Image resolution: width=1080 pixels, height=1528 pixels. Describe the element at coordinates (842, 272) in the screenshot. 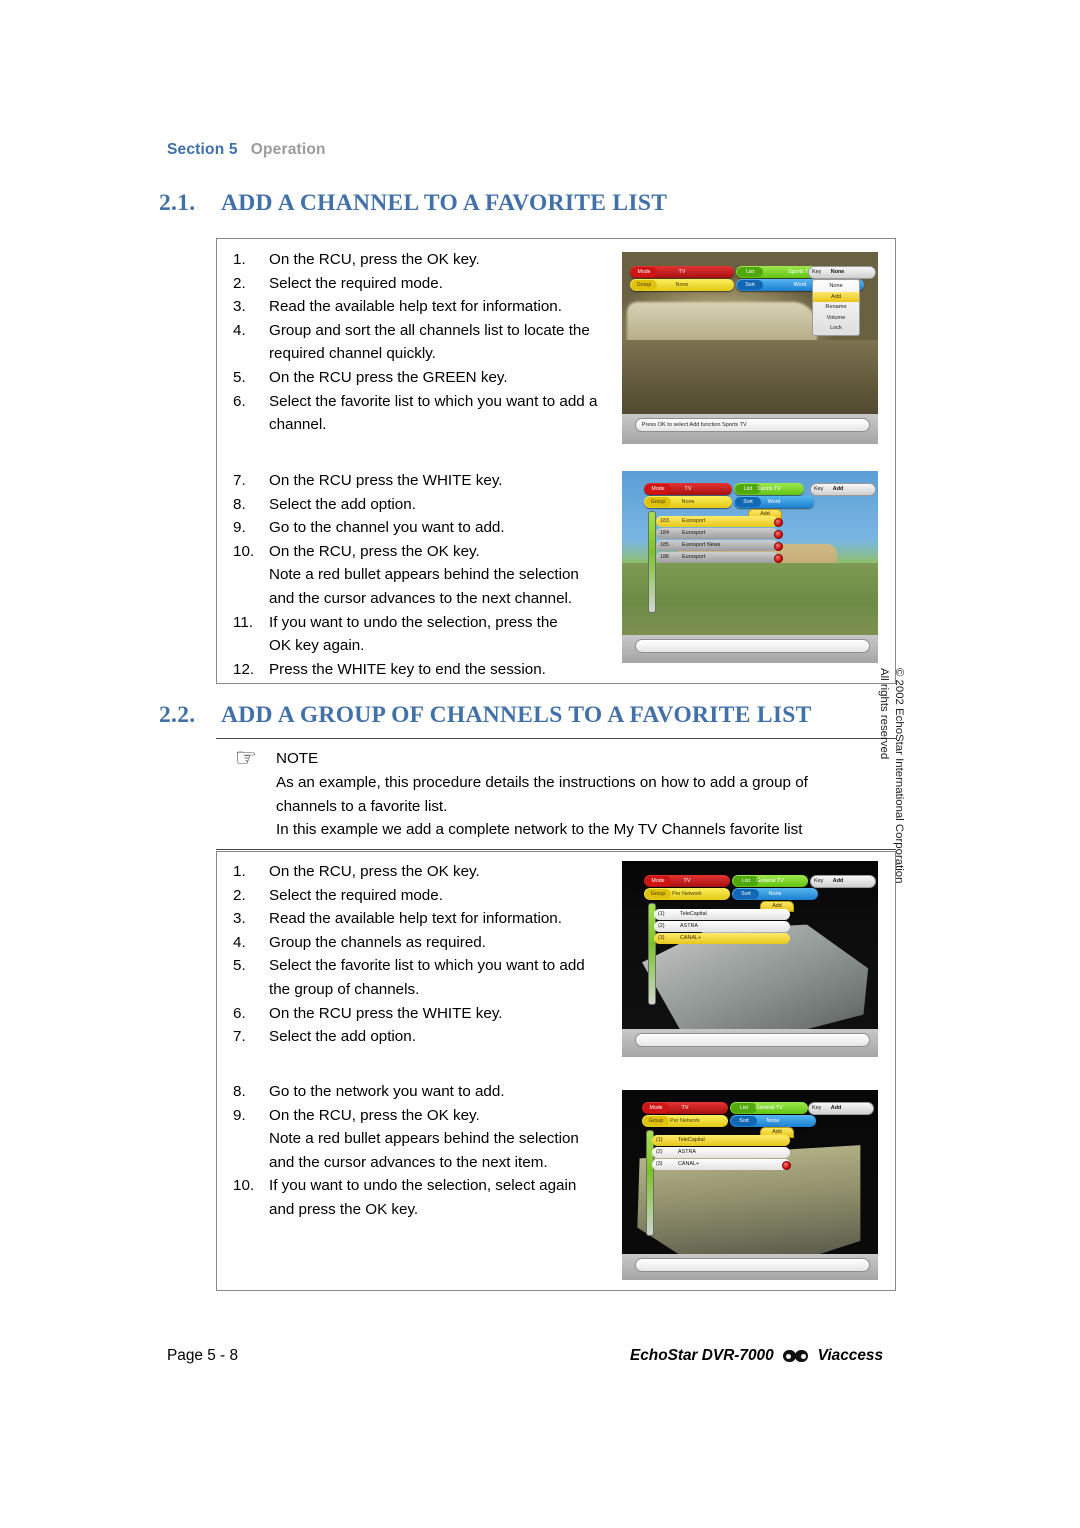

I see `osd-key-pill: Key None` at that location.